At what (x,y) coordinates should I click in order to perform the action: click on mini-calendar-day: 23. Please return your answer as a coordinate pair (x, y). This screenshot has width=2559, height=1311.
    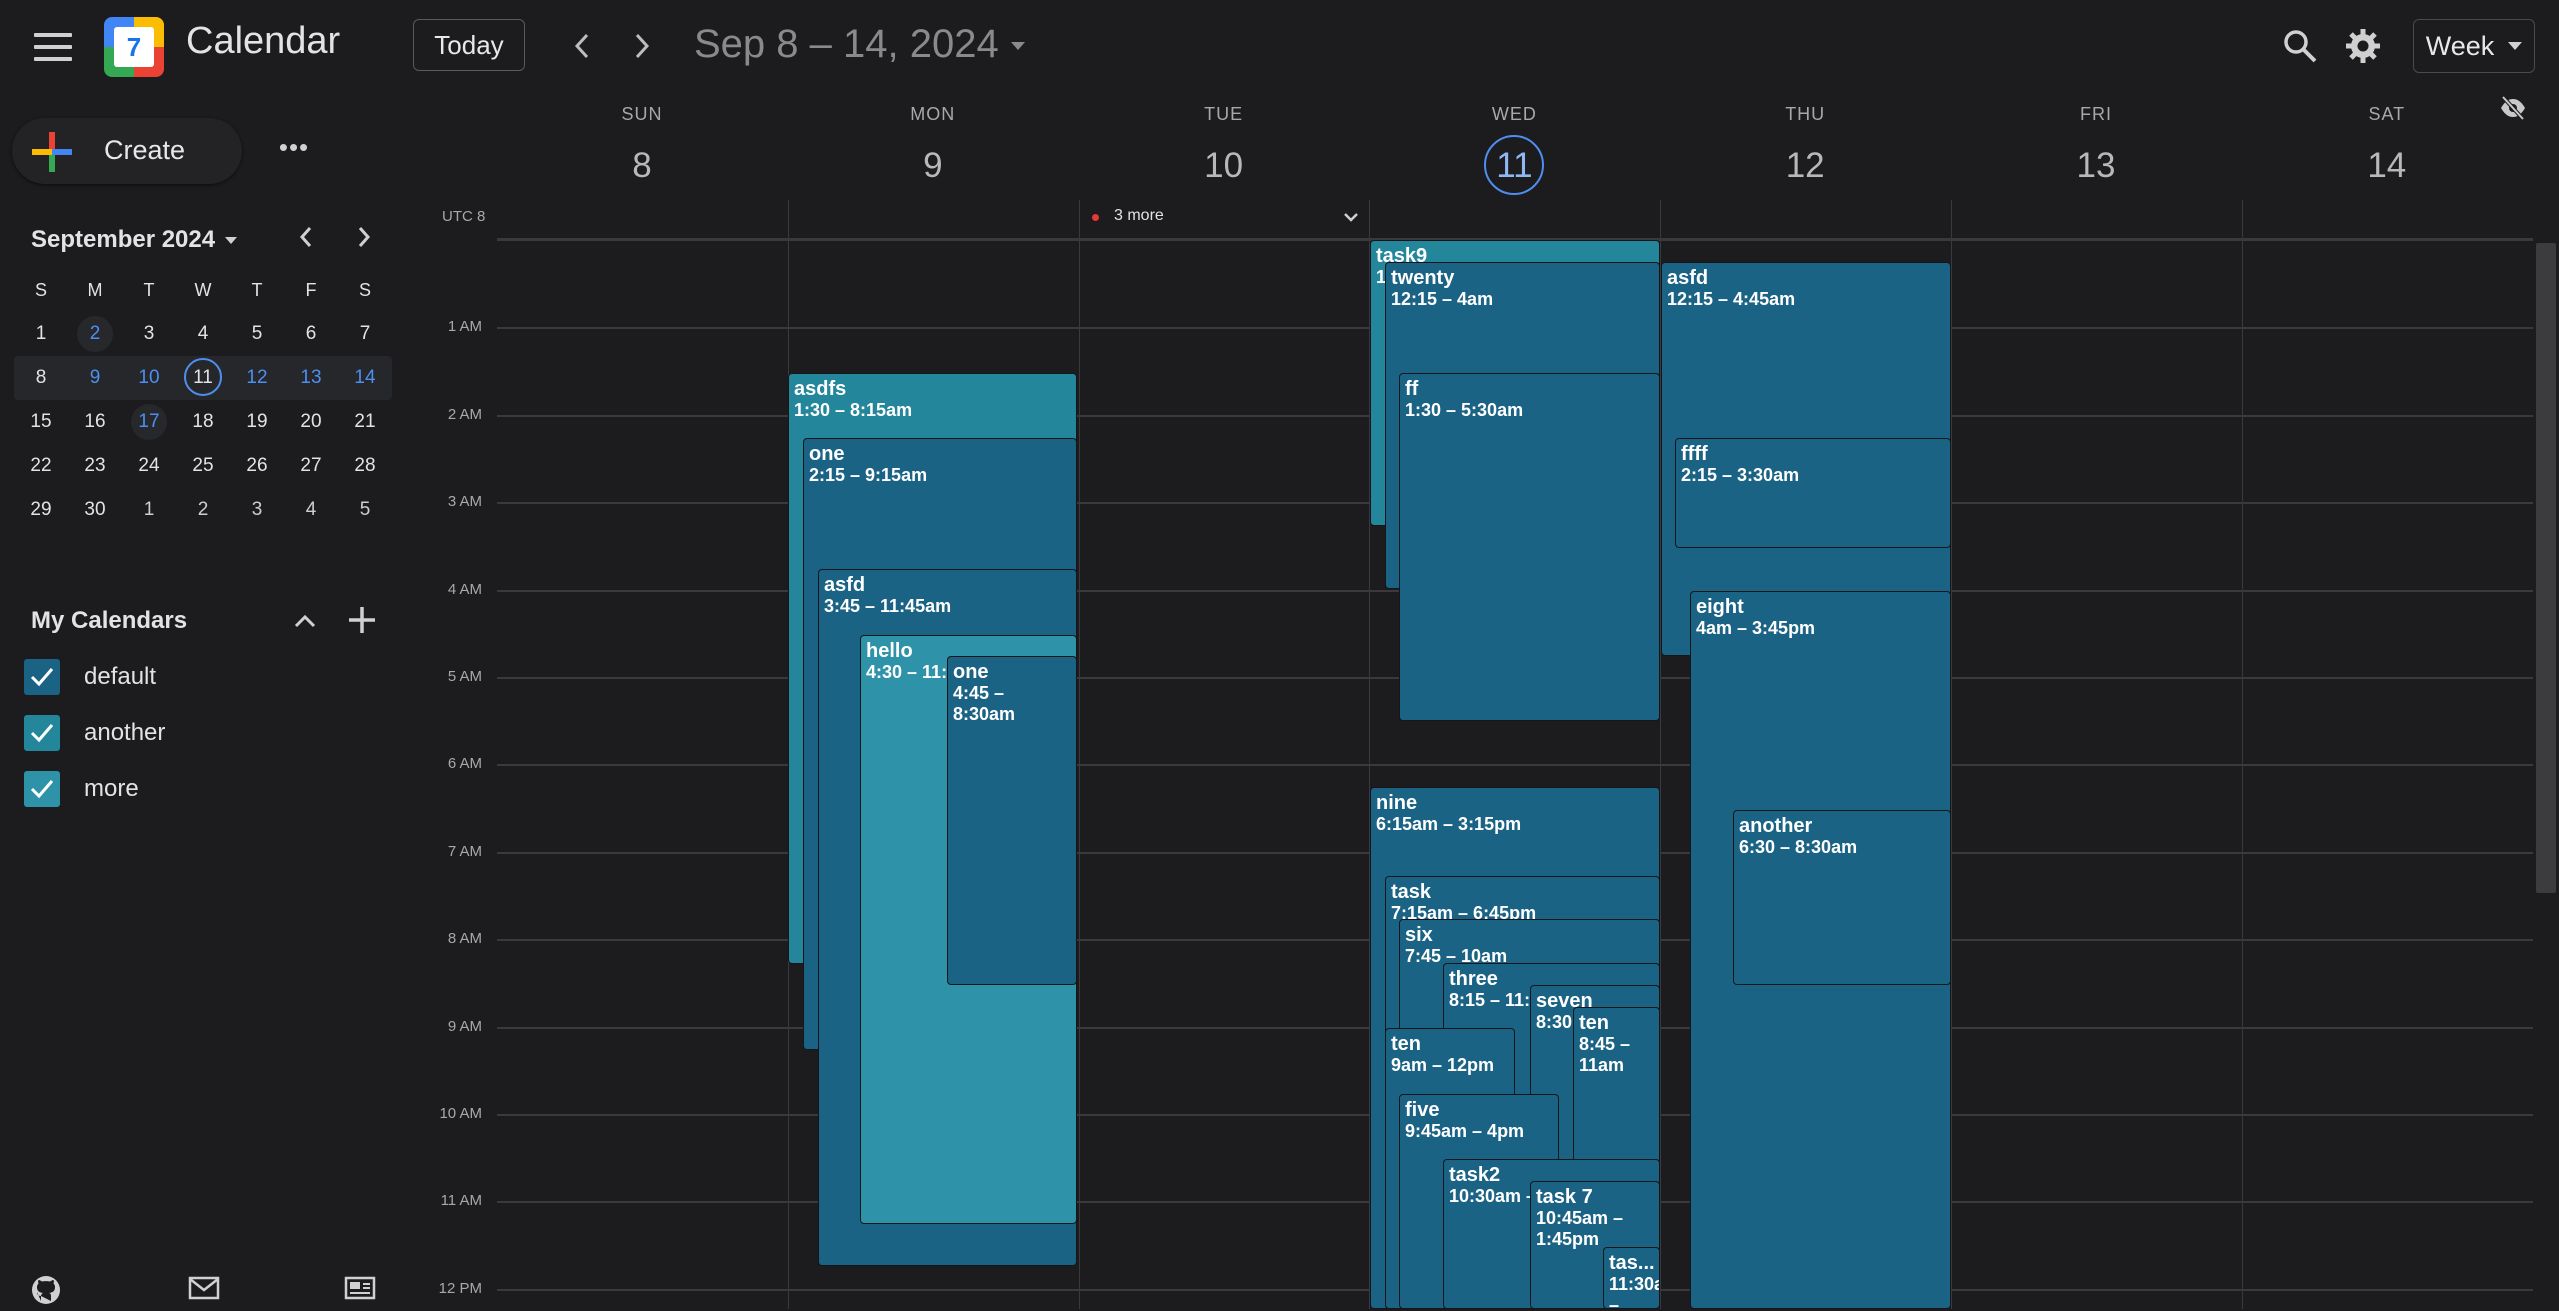
    Looking at the image, I should click on (95, 466).